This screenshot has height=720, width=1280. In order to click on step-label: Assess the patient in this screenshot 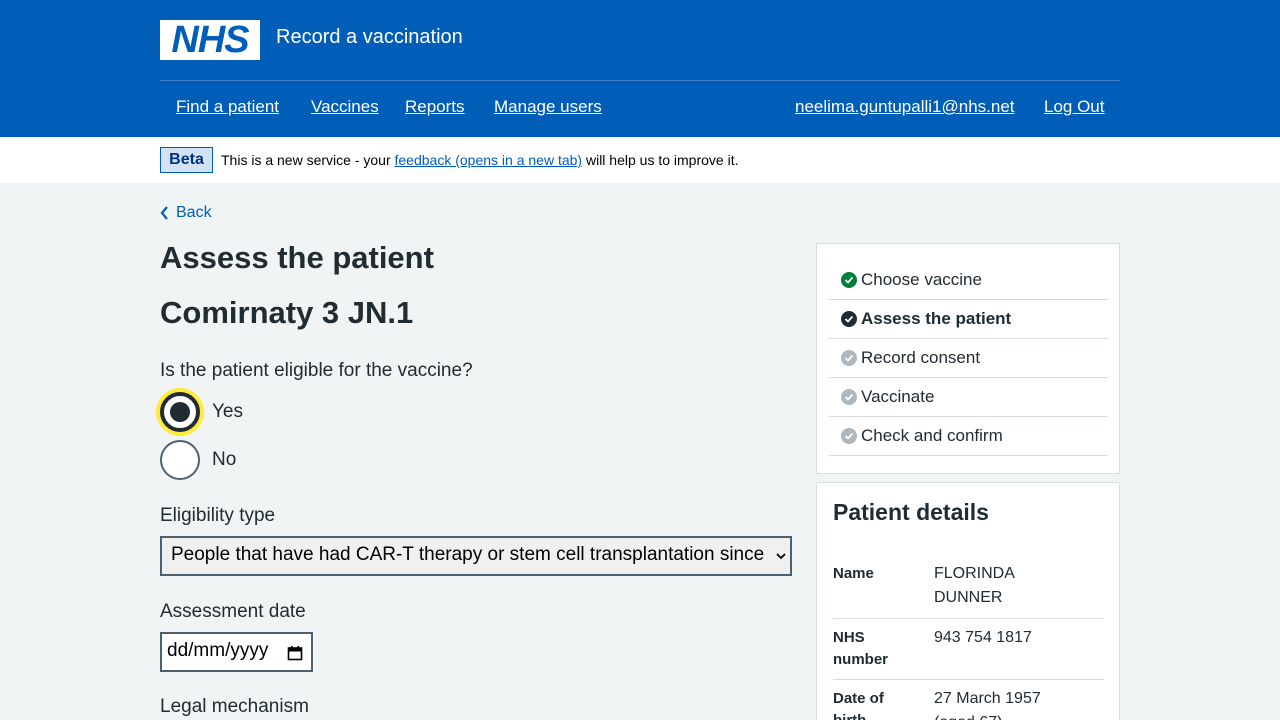, I will do `click(936, 318)`.